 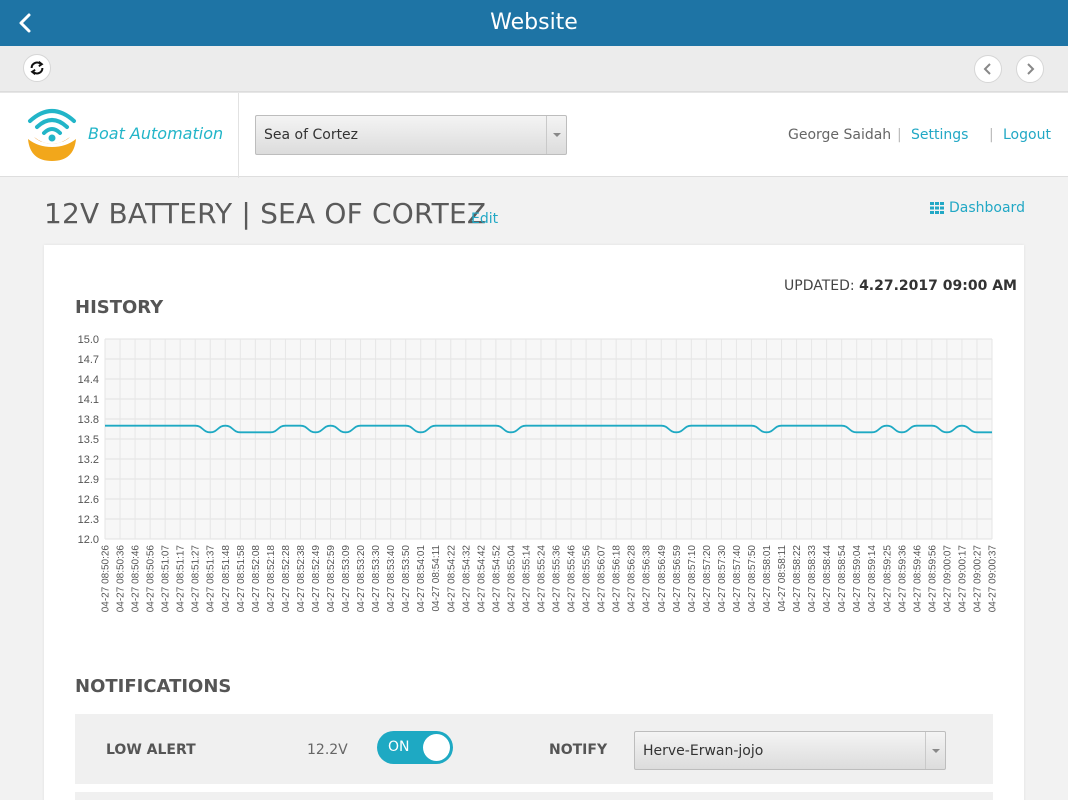 I want to click on x-tick-label: 04-27 08:59:25, so click(x=887, y=579).